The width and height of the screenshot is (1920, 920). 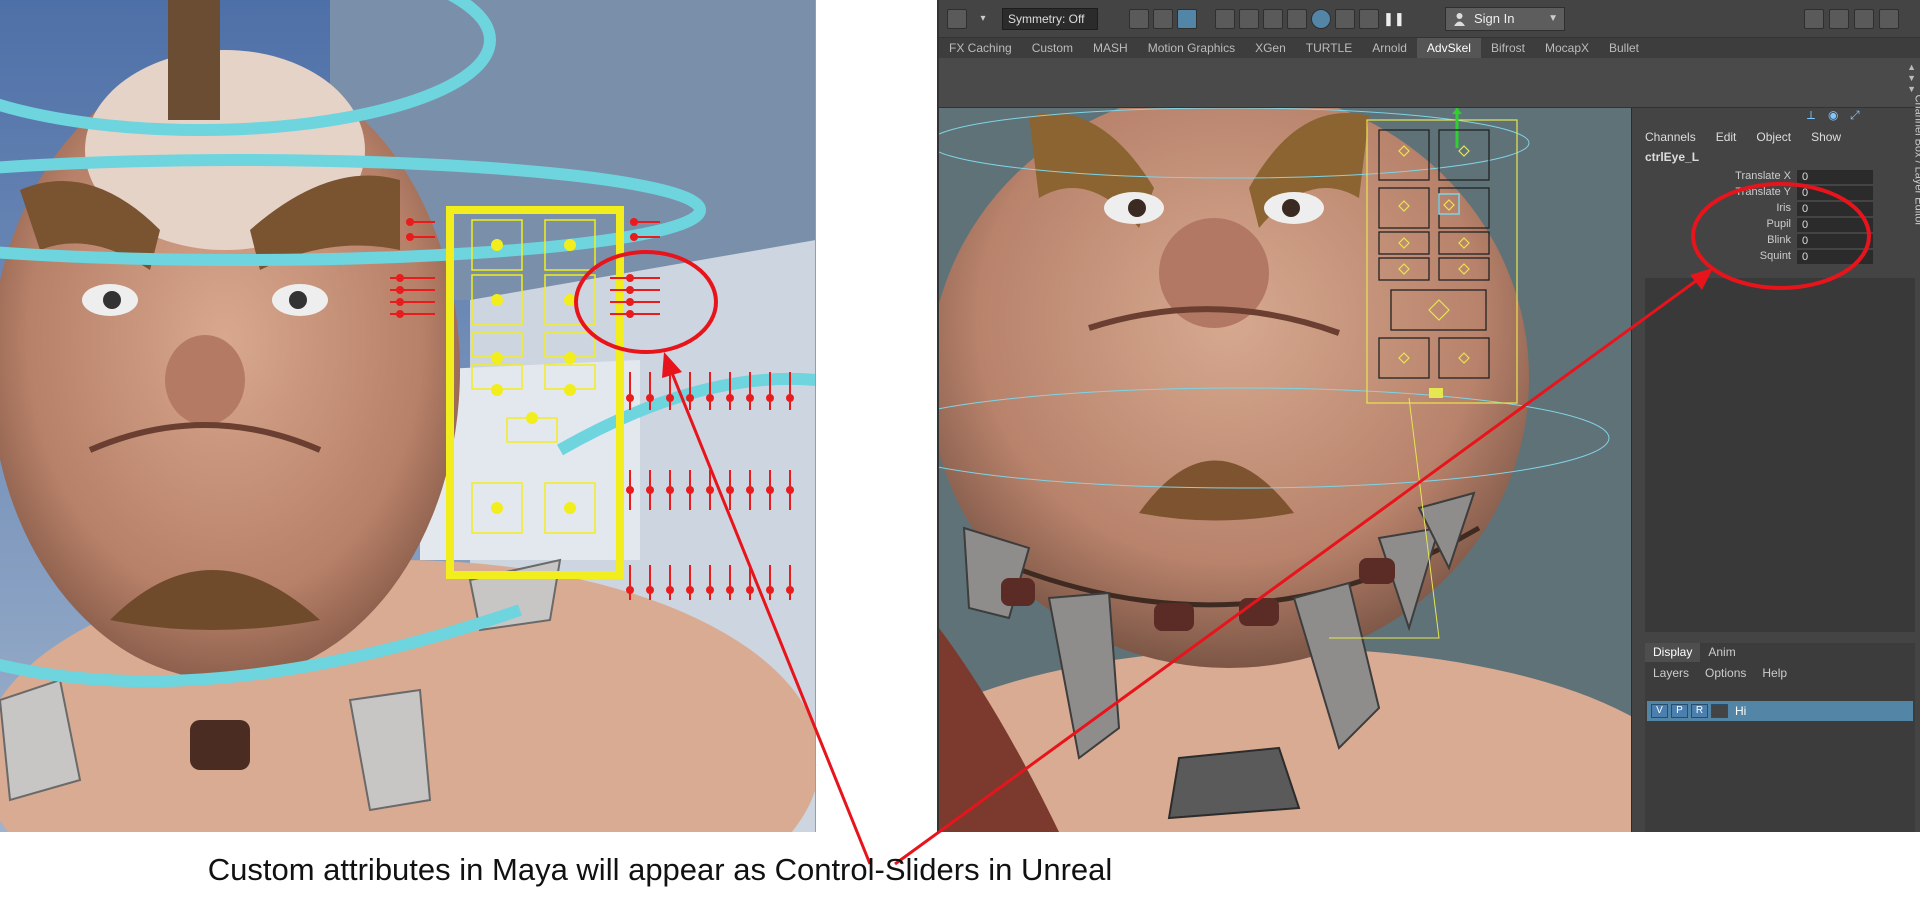 I want to click on pause-icon: ❚❚, so click(x=1394, y=19).